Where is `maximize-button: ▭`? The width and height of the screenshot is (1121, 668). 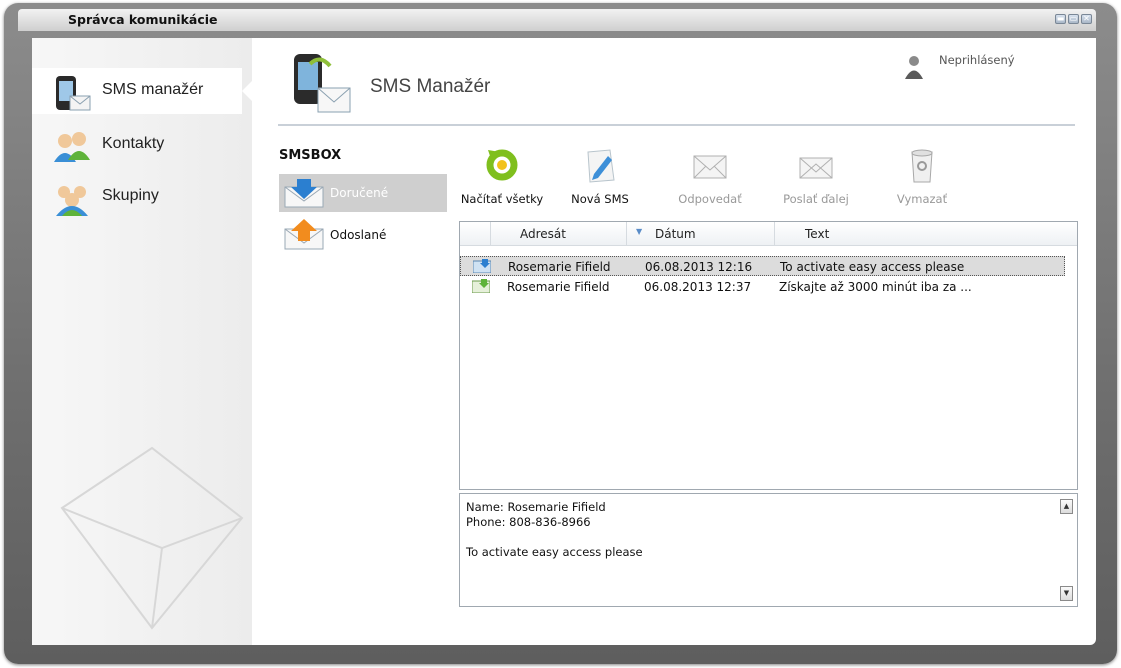 maximize-button: ▭ is located at coordinates (1073, 19).